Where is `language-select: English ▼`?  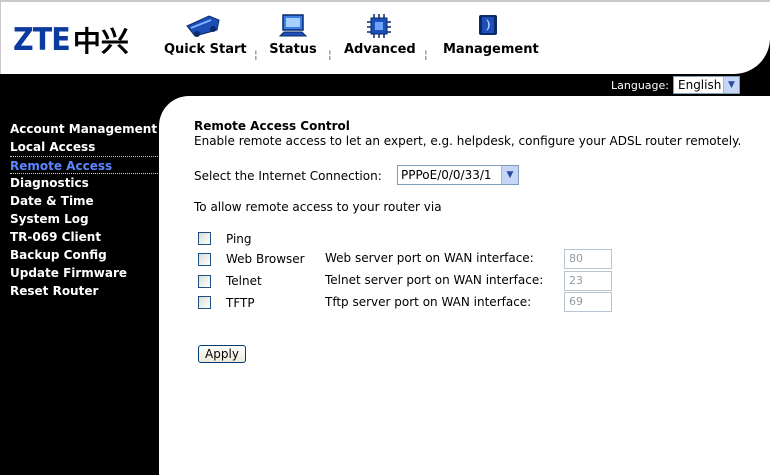 language-select: English ▼ is located at coordinates (706, 85).